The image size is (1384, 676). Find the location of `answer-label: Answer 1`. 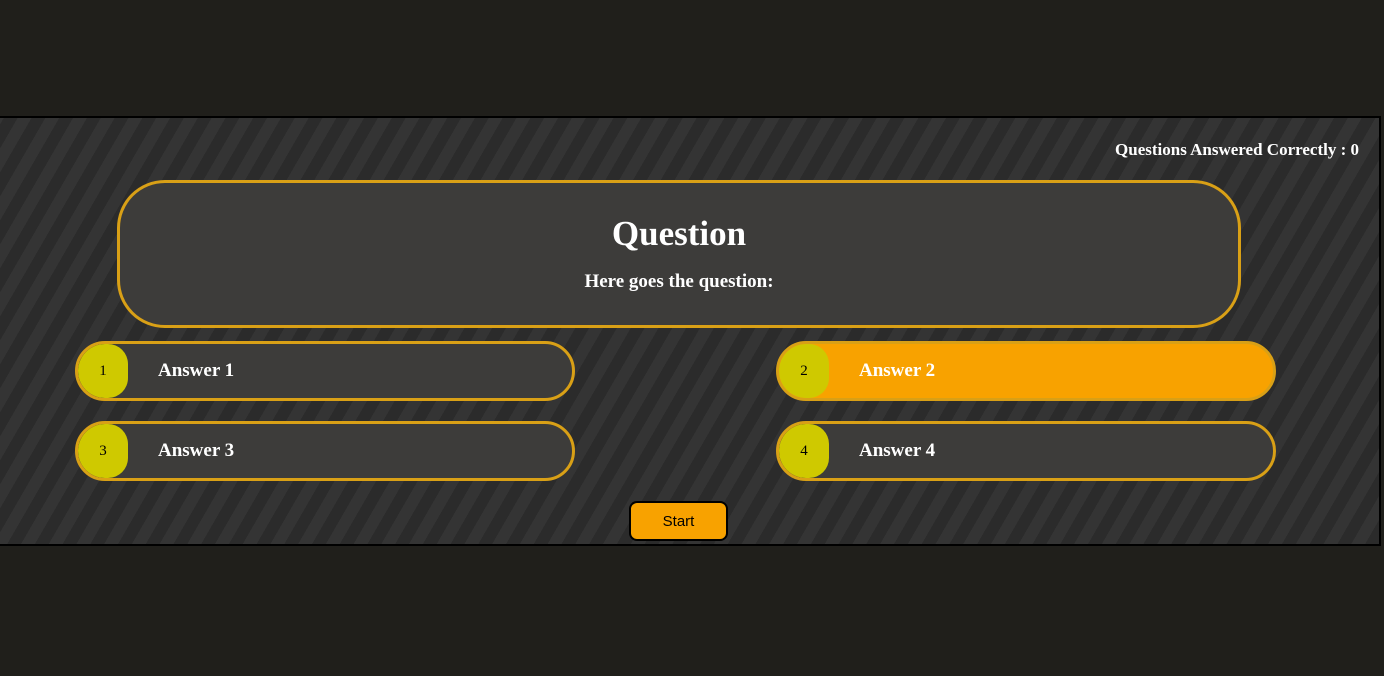

answer-label: Answer 1 is located at coordinates (196, 370).